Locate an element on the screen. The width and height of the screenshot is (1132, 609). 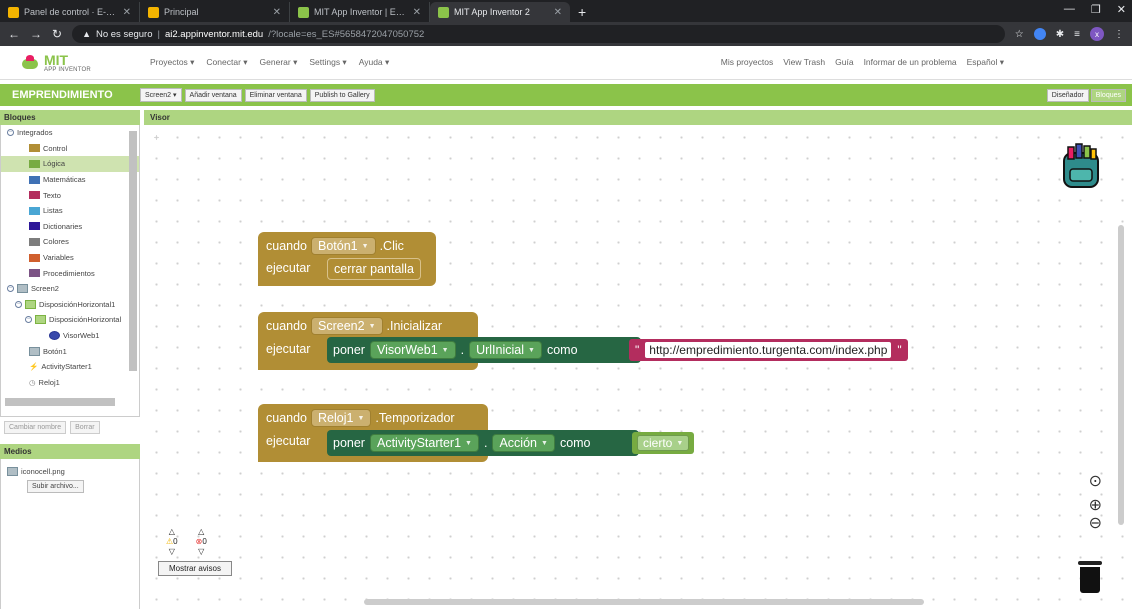
back-icon: ← is located at coordinates (14, 34).